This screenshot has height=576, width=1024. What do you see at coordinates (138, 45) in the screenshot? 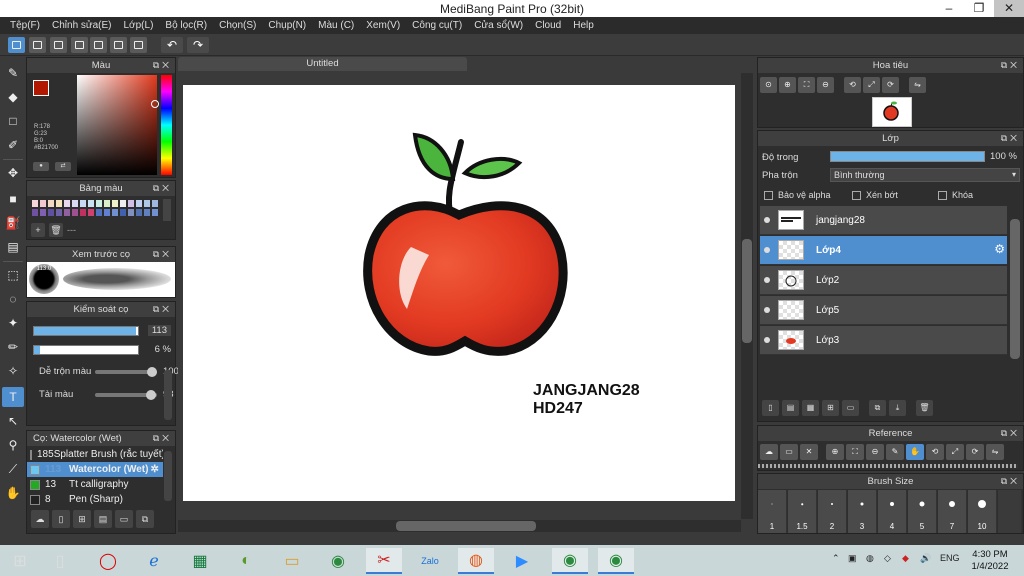
I see `panel-layout-icon` at bounding box center [138, 45].